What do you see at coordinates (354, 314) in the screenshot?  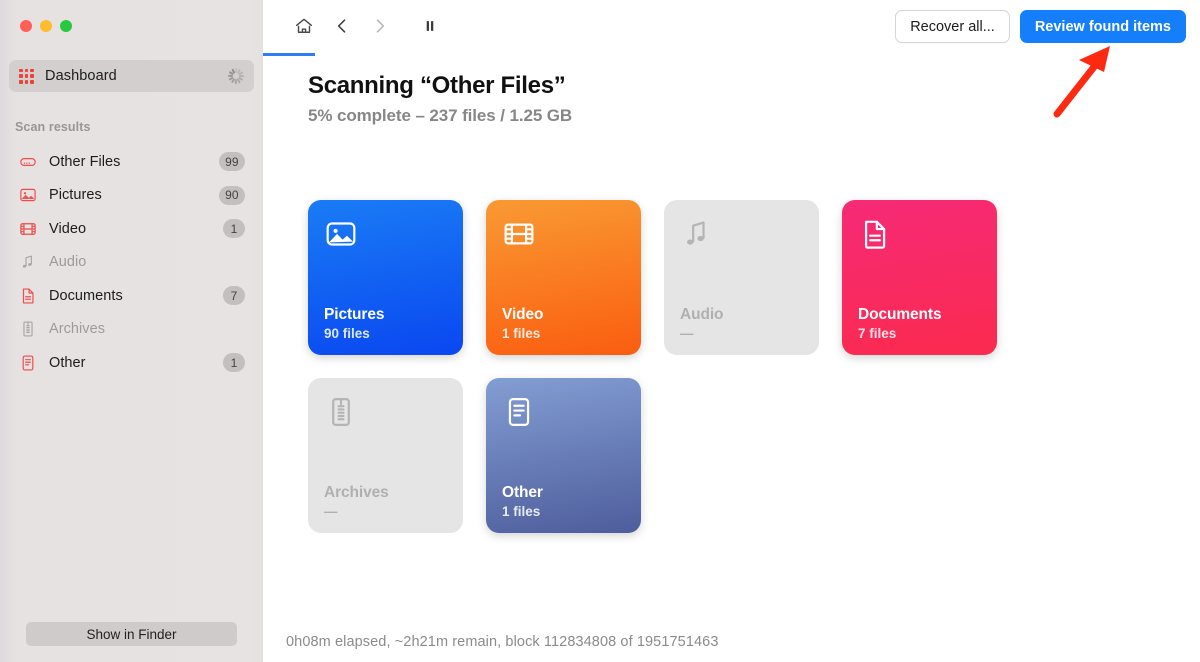 I see `tile-title: Pictures` at bounding box center [354, 314].